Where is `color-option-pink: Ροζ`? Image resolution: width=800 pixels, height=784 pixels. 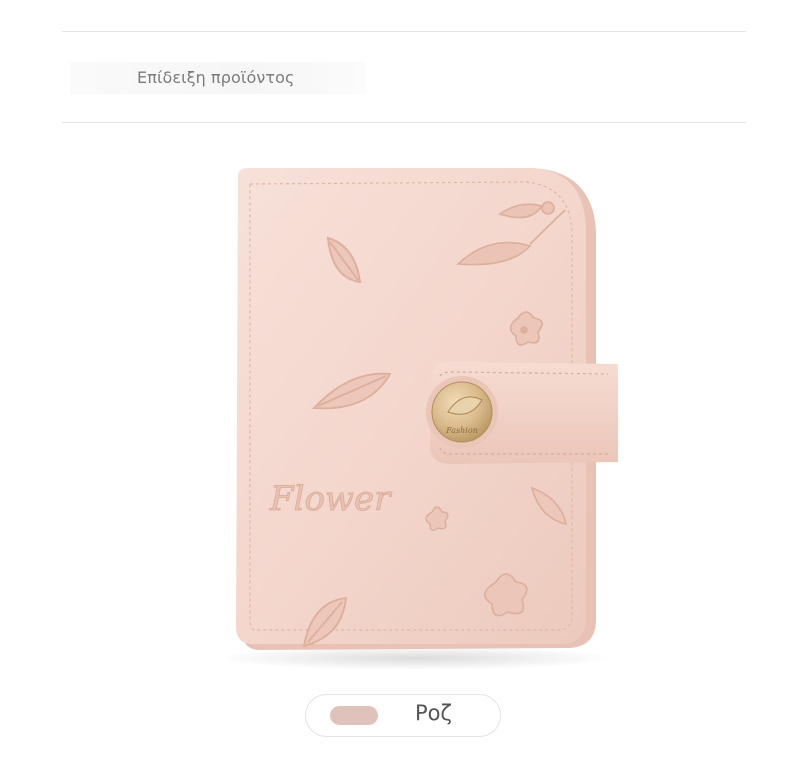
color-option-pink: Ροζ is located at coordinates (403, 715).